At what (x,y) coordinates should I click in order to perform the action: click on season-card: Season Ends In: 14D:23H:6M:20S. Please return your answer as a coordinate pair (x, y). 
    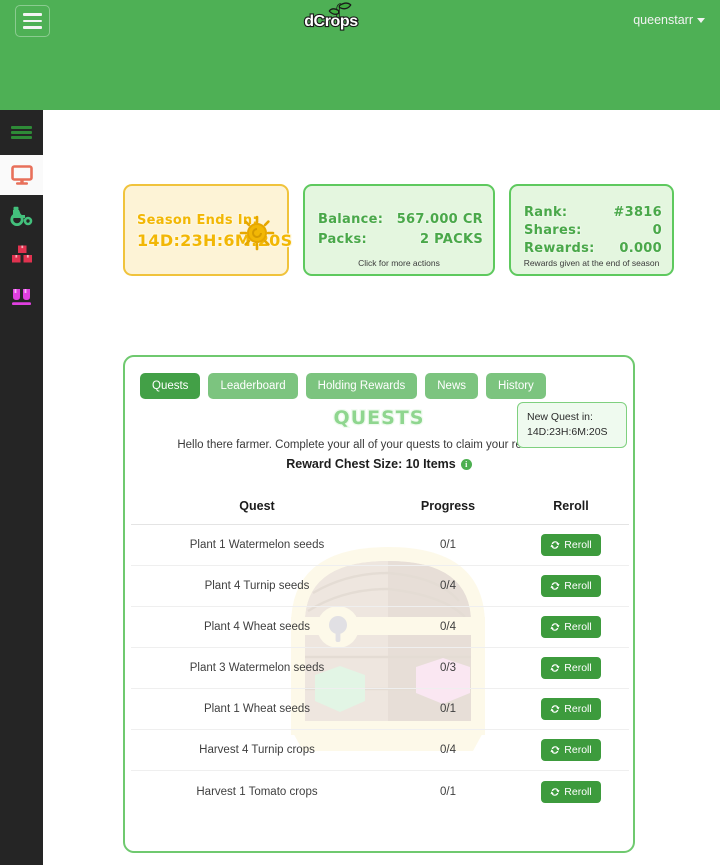
    Looking at the image, I should click on (208, 230).